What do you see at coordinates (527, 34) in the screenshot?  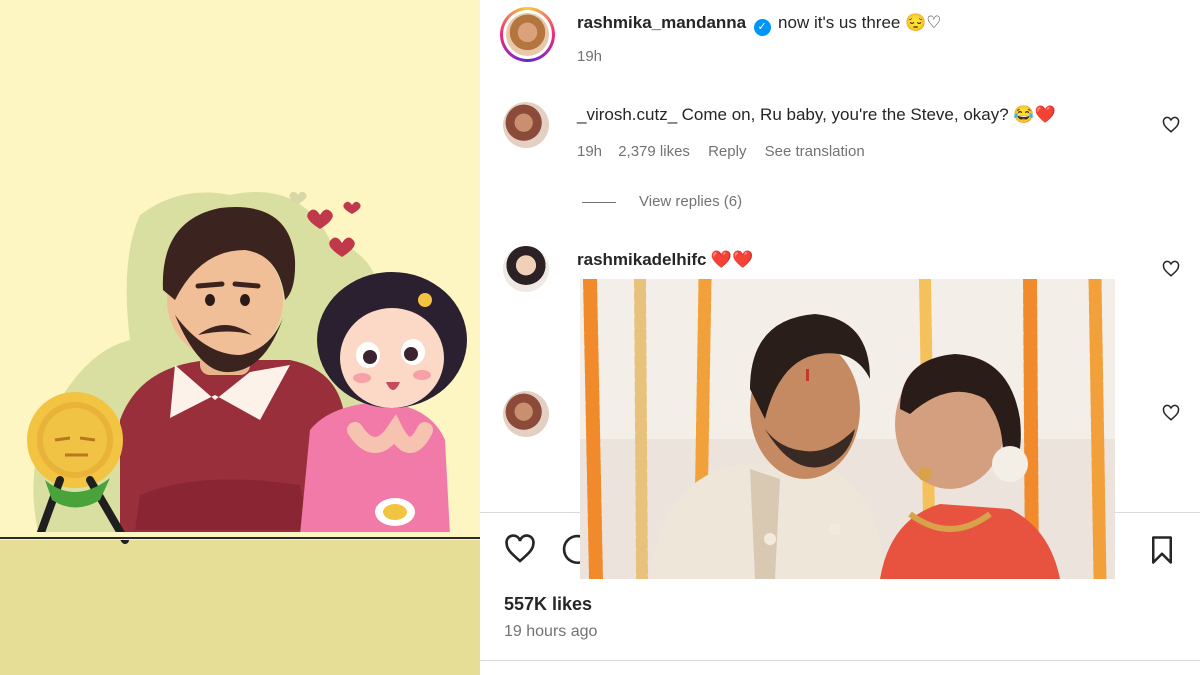 I see `author-avatar` at bounding box center [527, 34].